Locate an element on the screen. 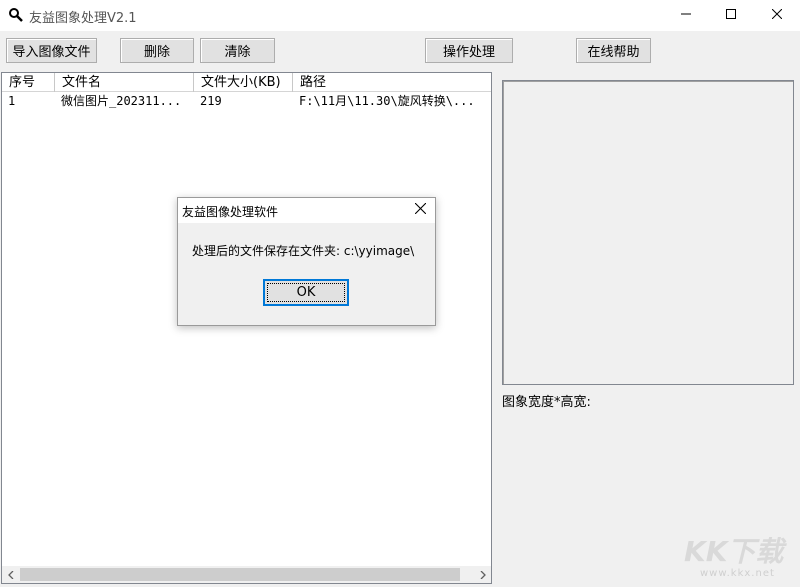 The image size is (800, 587). window-title: 友益图象处理V2.1 is located at coordinates (83, 18).